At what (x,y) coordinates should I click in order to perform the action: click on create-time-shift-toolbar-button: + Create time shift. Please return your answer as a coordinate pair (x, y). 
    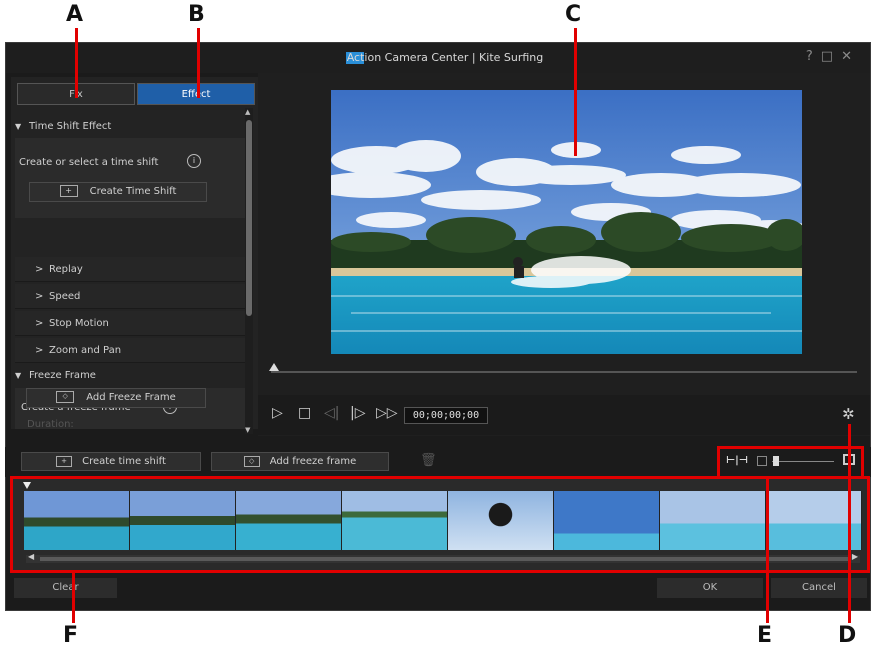
    Looking at the image, I should click on (111, 461).